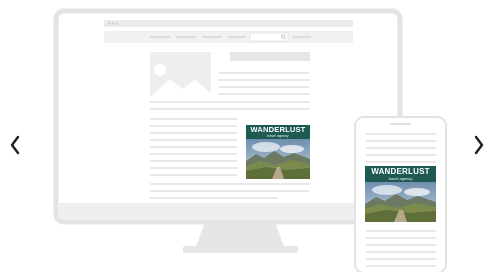 This screenshot has height=272, width=486. I want to click on smartphone-icon, so click(400, 194).